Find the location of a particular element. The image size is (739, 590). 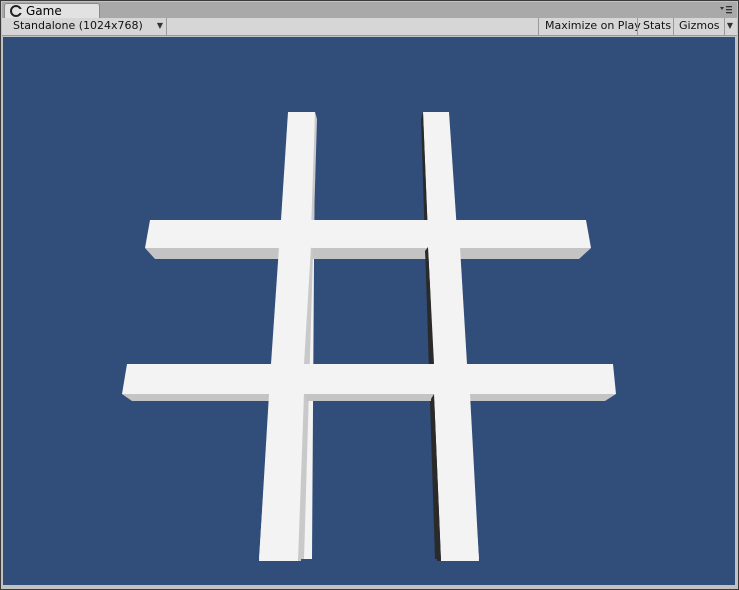

board-vertical-left-low is located at coordinates (281, 477).